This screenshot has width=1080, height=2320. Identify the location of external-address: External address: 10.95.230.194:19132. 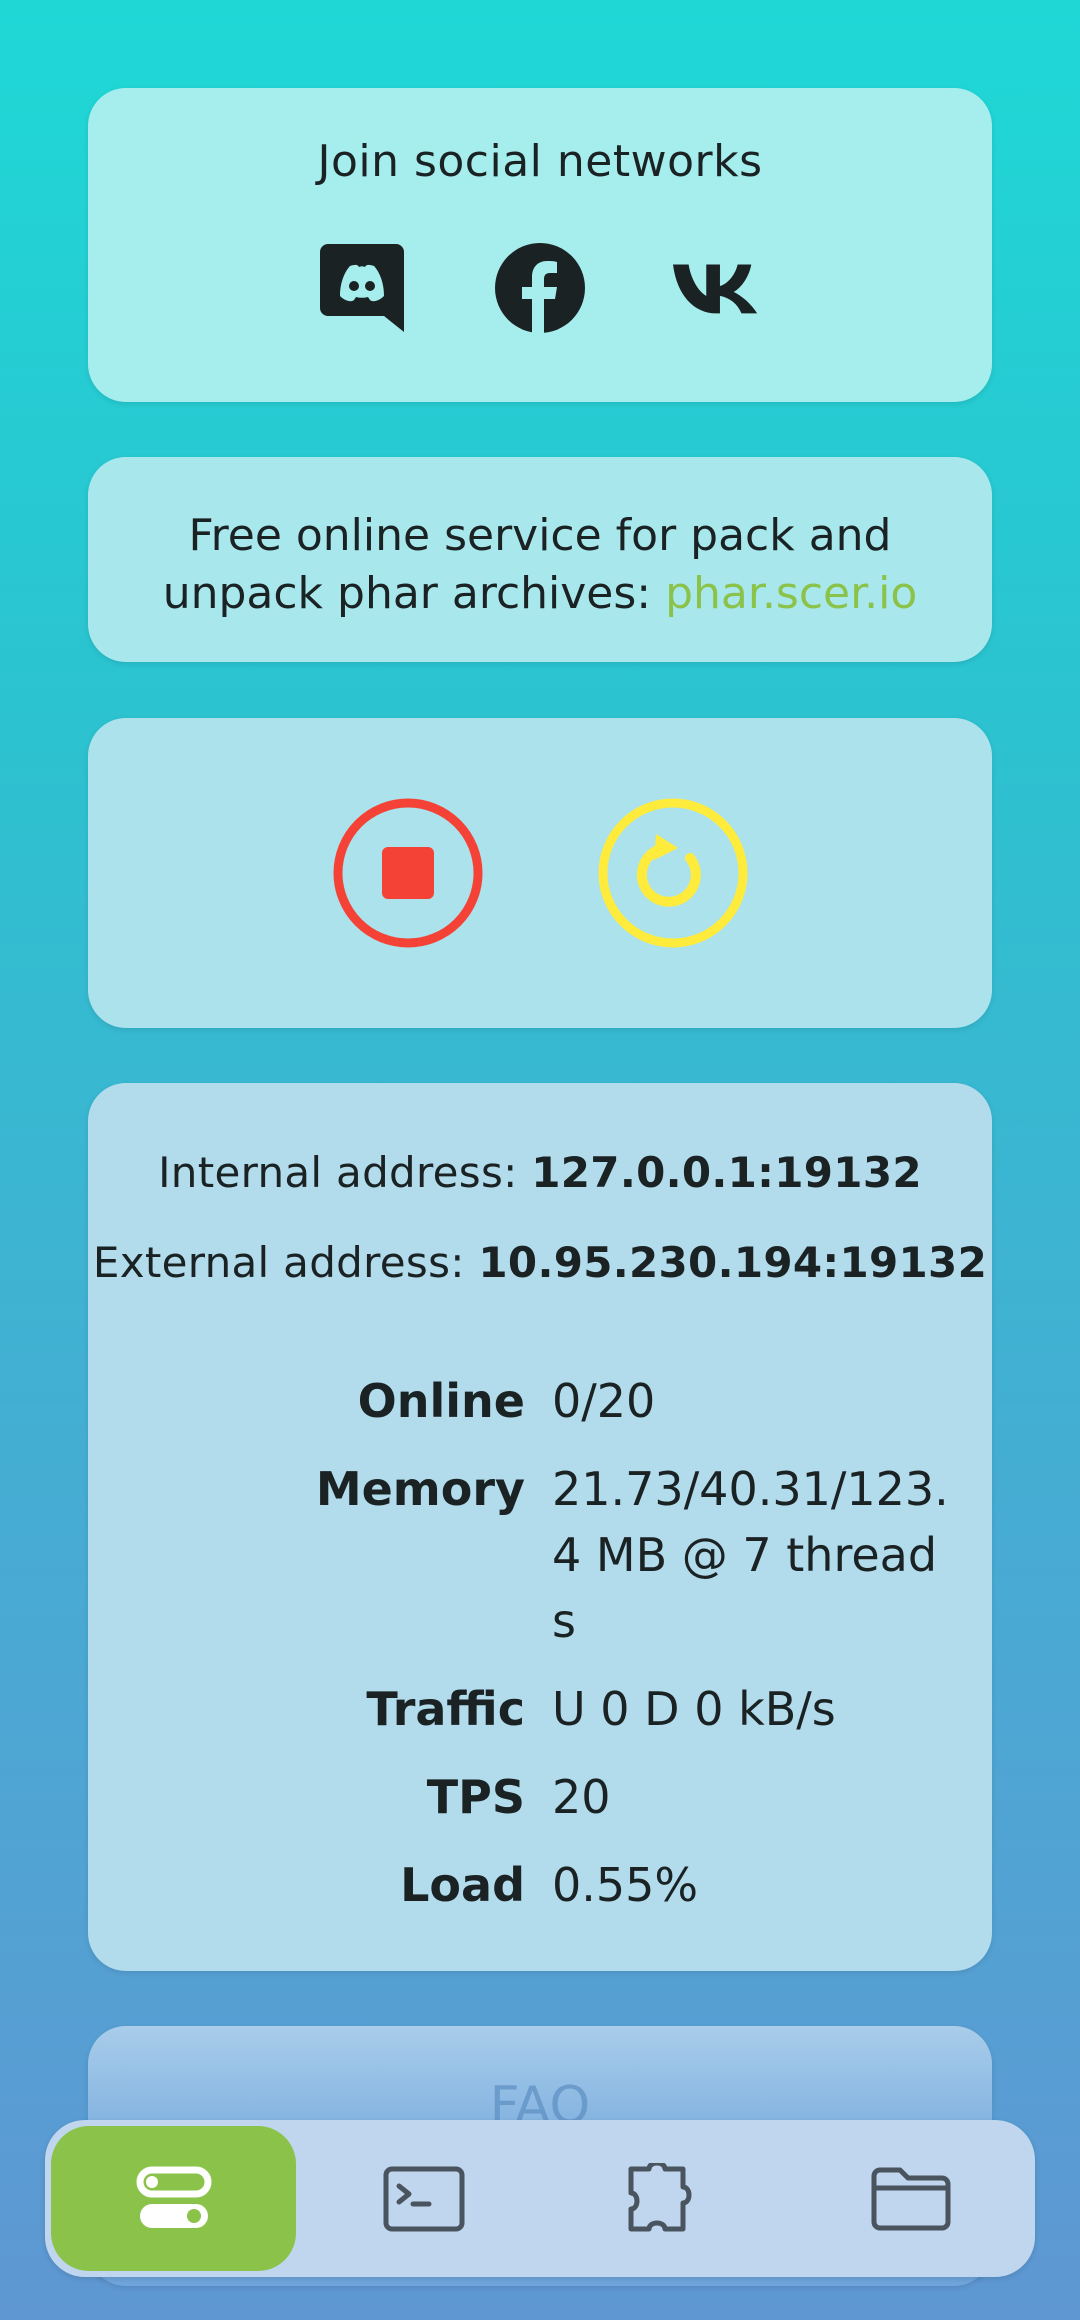
(540, 1262).